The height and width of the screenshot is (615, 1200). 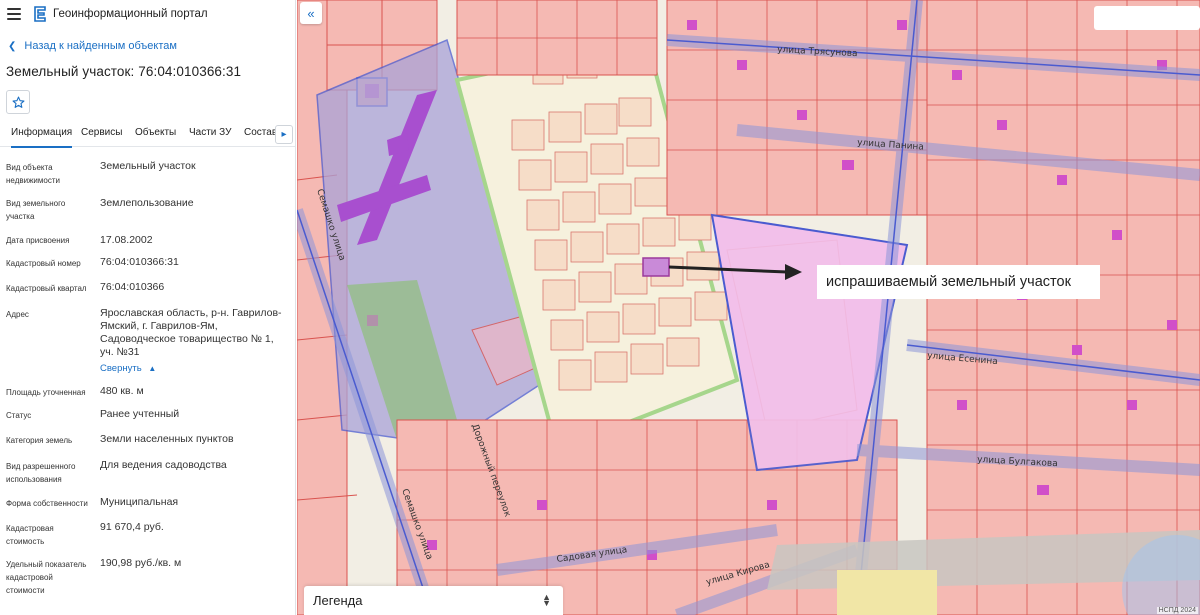 I want to click on tab-services: Сервисы, so click(x=101, y=132).